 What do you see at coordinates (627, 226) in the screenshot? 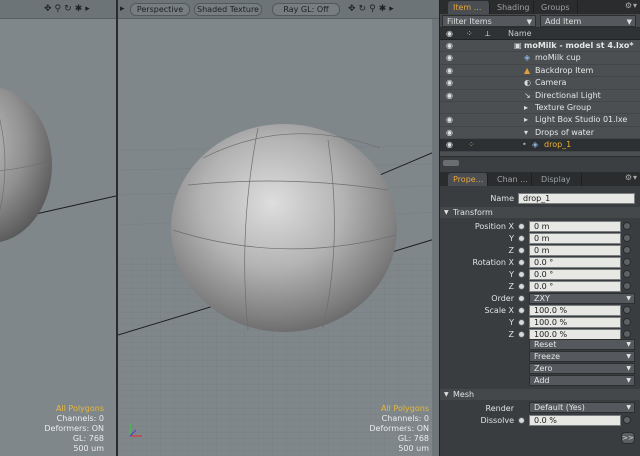
I see `position-x-link-icon` at bounding box center [627, 226].